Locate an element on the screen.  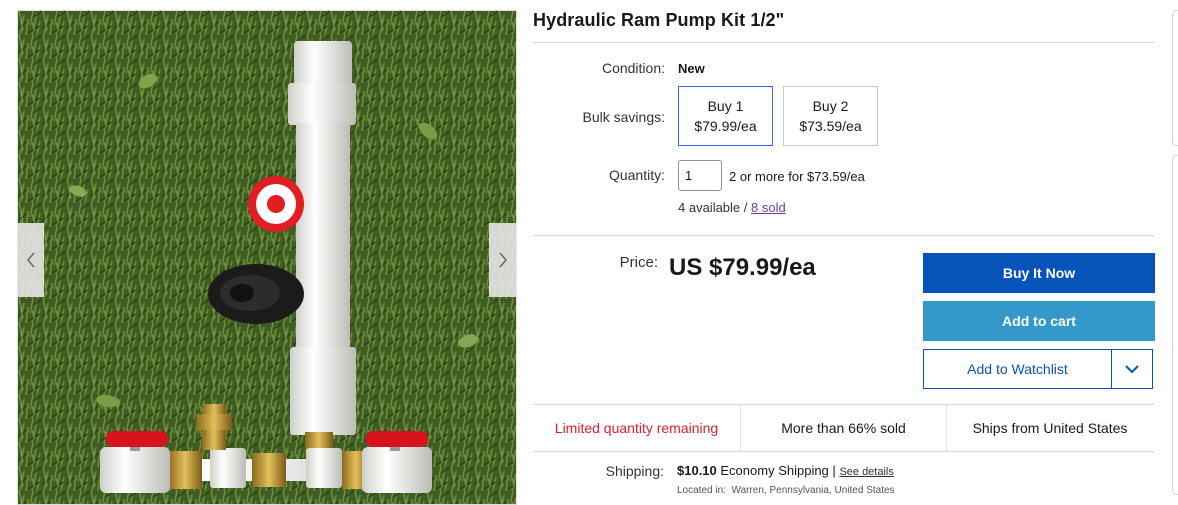
condition-value: New is located at coordinates (691, 68).